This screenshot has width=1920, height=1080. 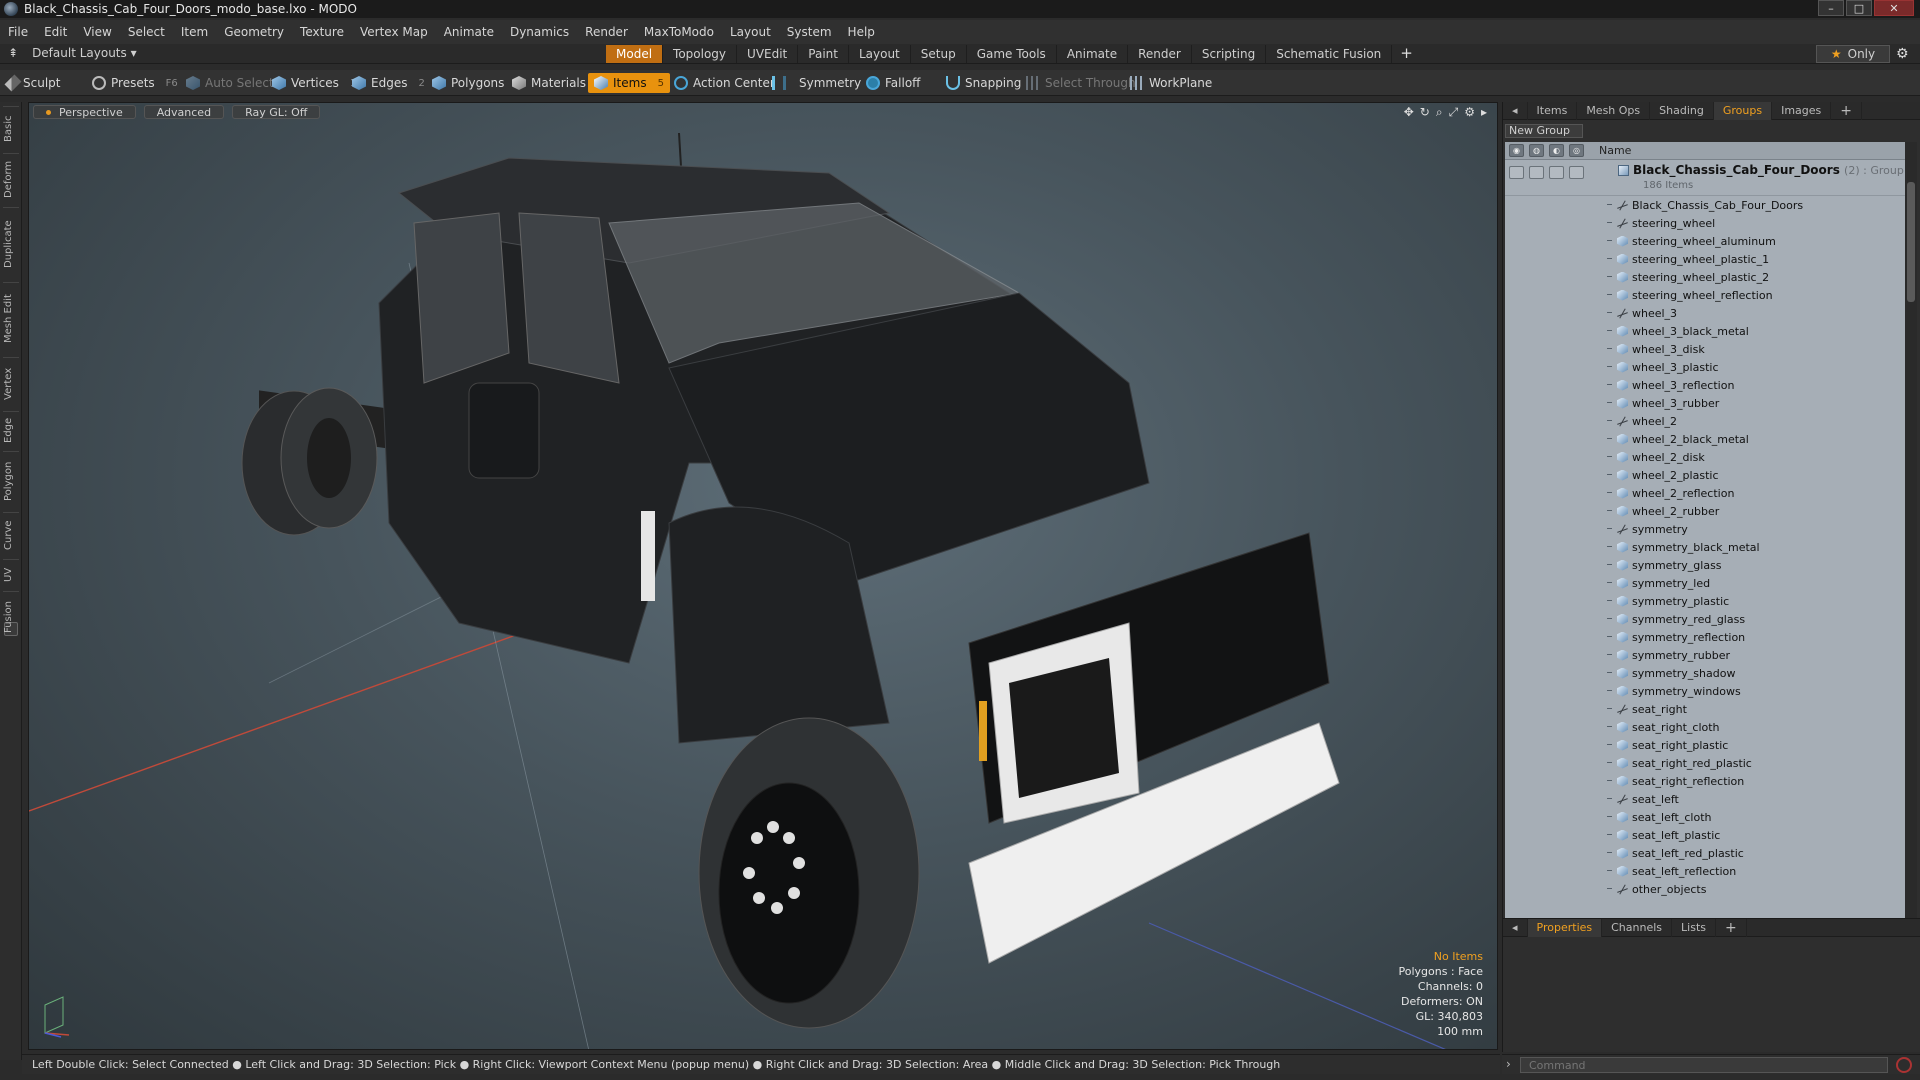 I want to click on materials-button: Materials, so click(x=549, y=83).